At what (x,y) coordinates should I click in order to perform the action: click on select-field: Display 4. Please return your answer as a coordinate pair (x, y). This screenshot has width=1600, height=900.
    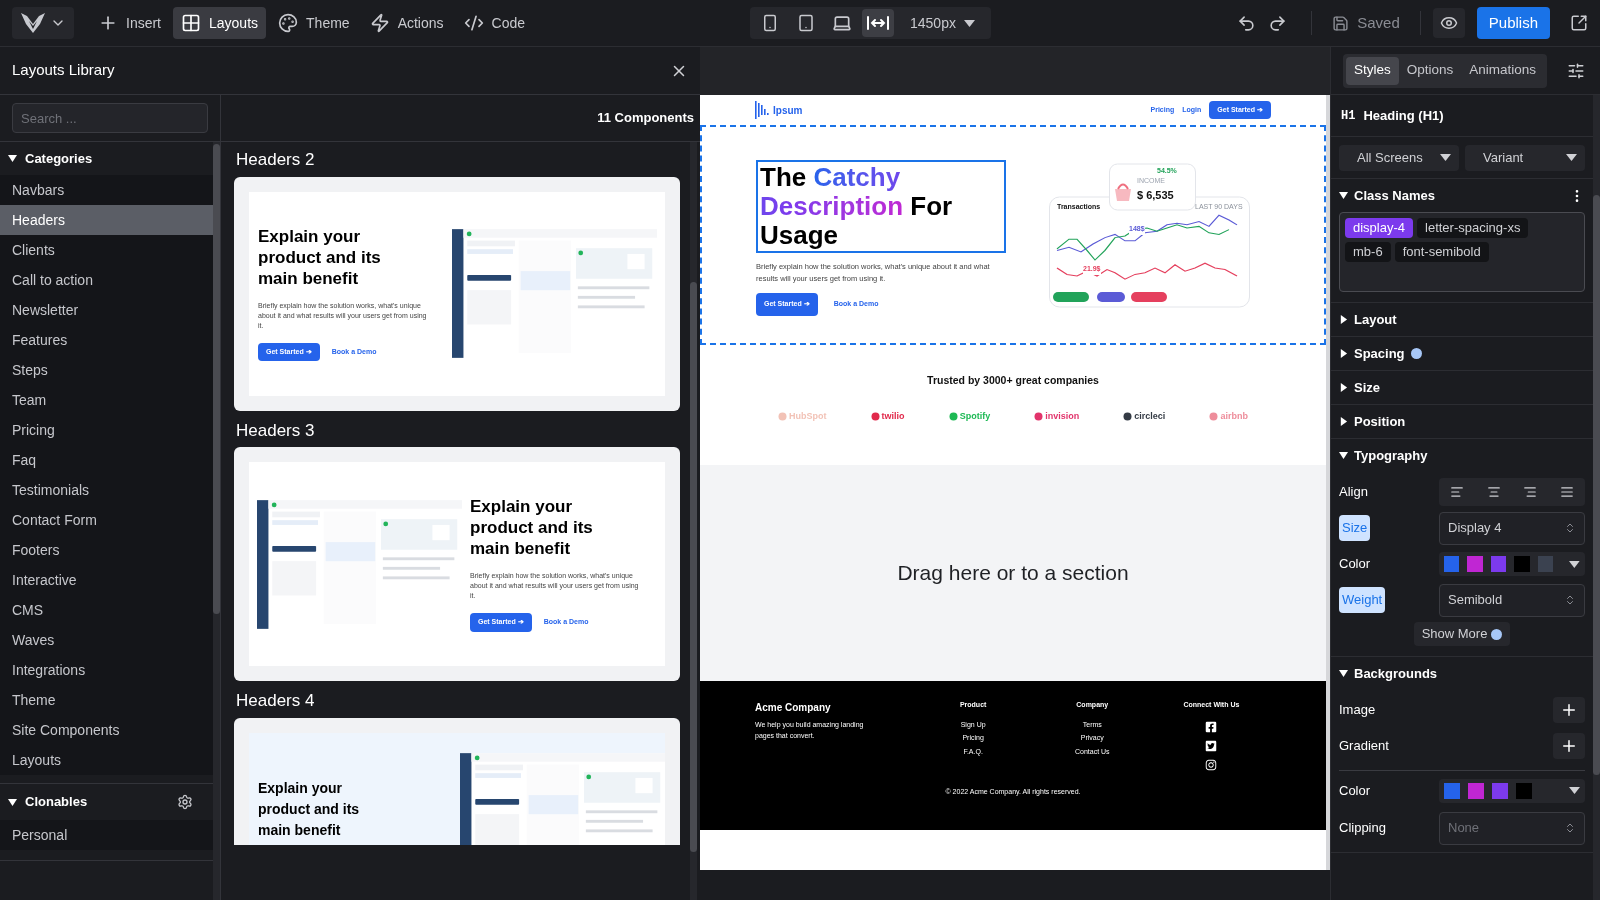
    Looking at the image, I should click on (1512, 528).